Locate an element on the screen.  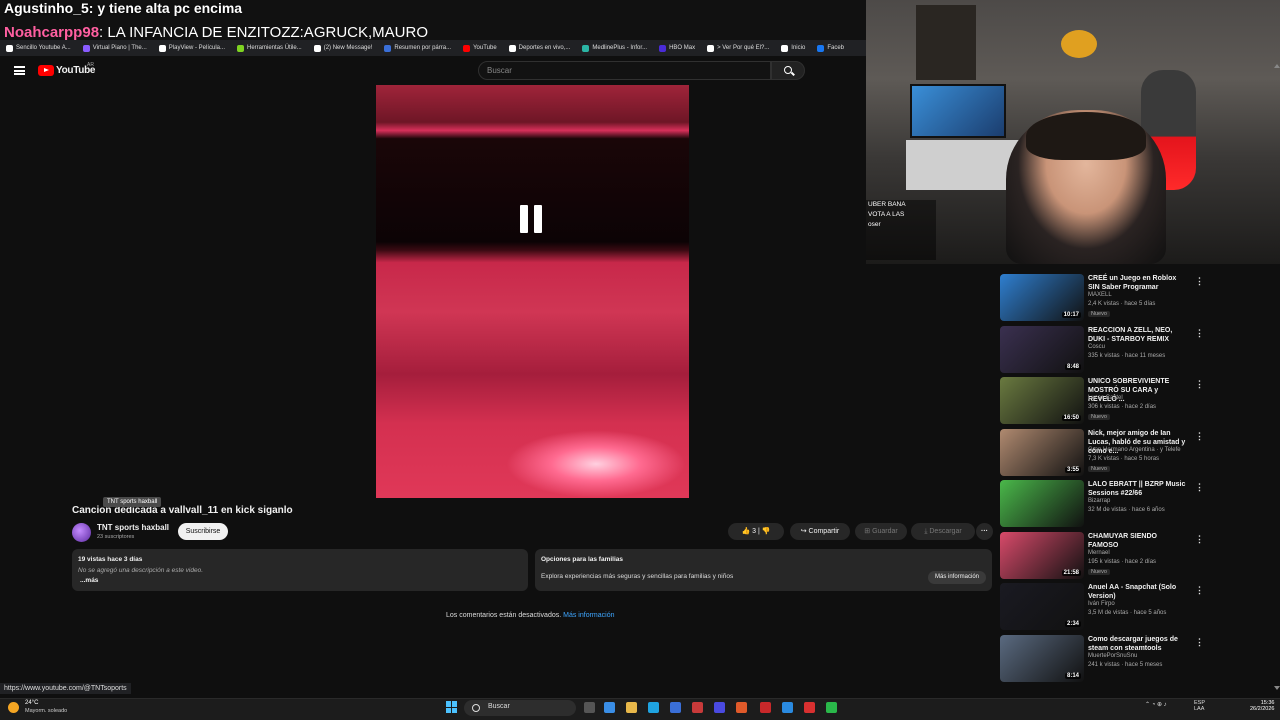
video-duration: 2:34 is located at coordinates (1072, 624).